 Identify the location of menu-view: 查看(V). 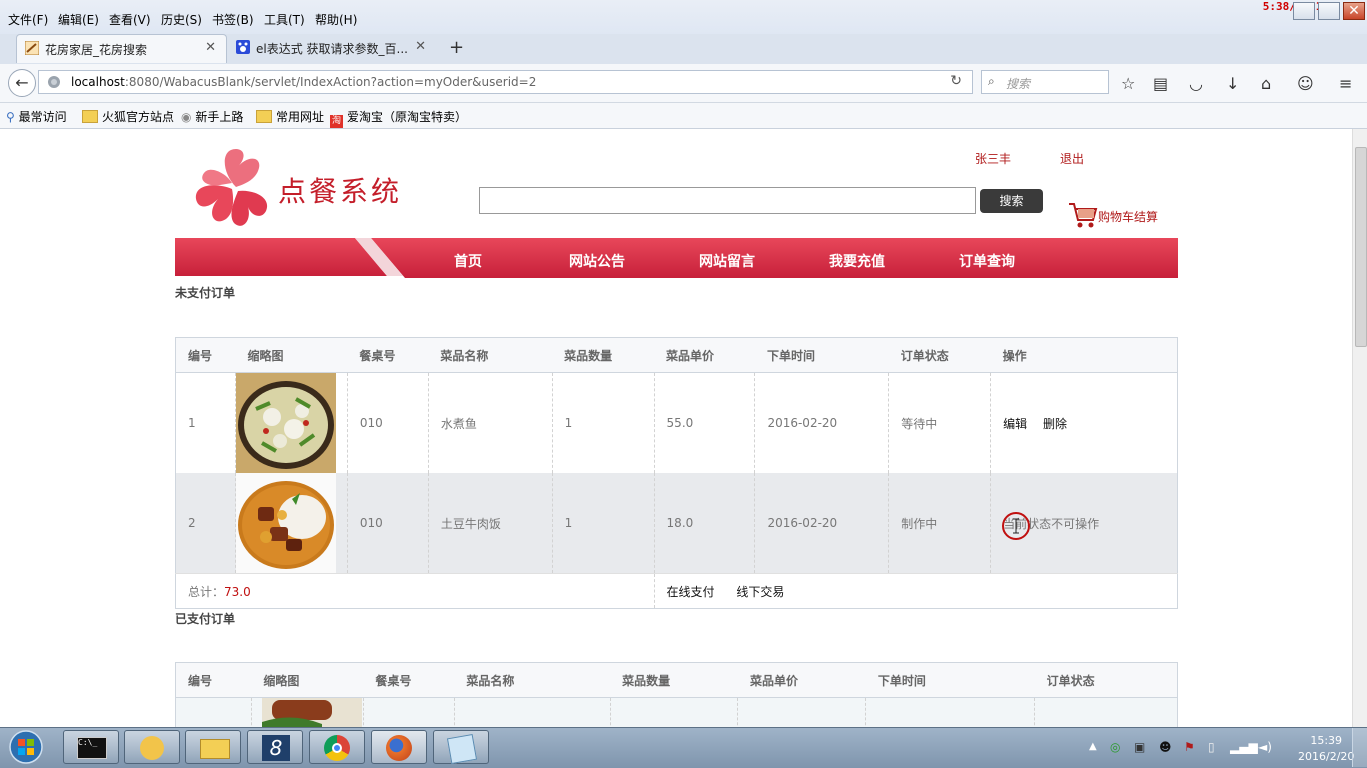
(130, 19).